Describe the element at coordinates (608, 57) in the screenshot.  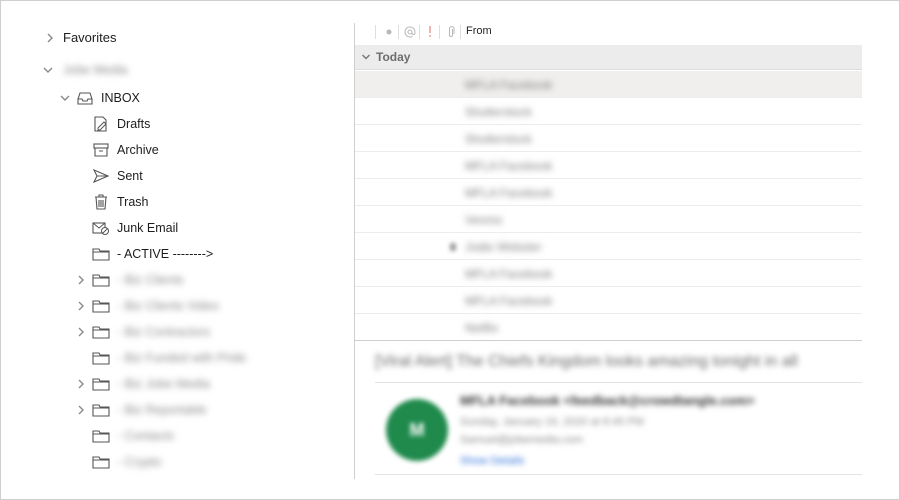
I see `group-header-today: Today` at that location.